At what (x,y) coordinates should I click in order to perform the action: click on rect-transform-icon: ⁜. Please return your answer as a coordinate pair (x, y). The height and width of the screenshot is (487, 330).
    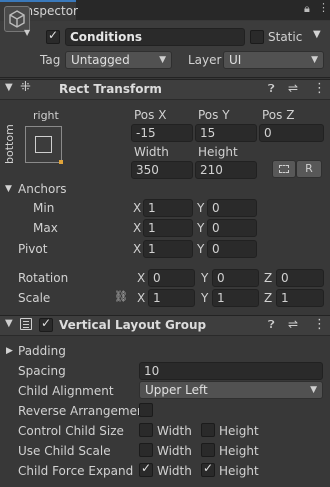
    Looking at the image, I should click on (25, 87).